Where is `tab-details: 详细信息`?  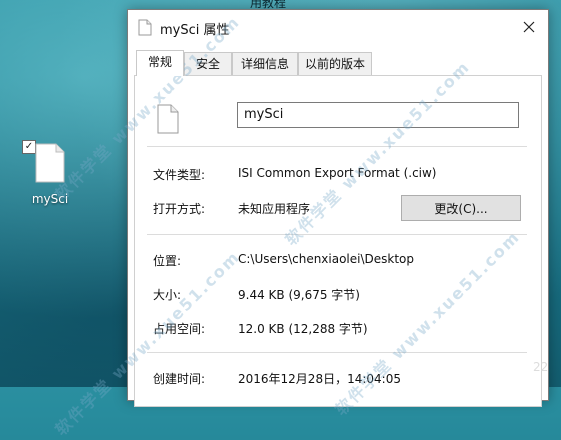
tab-details: 详细信息 is located at coordinates (265, 63).